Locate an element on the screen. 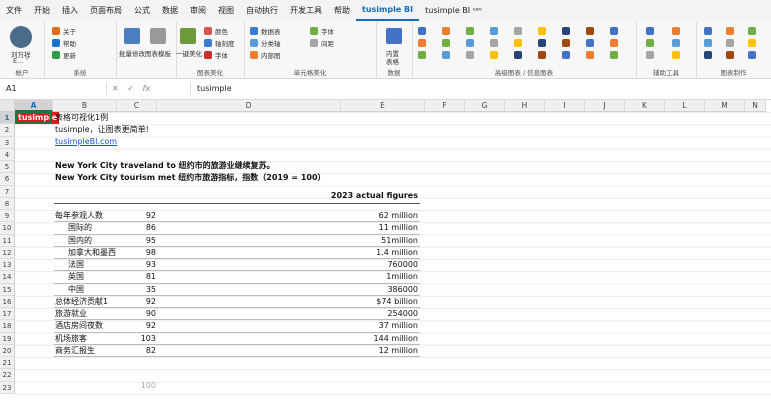 This screenshot has width=771, height=400. confirm-icon: ✓ is located at coordinates (130, 88).